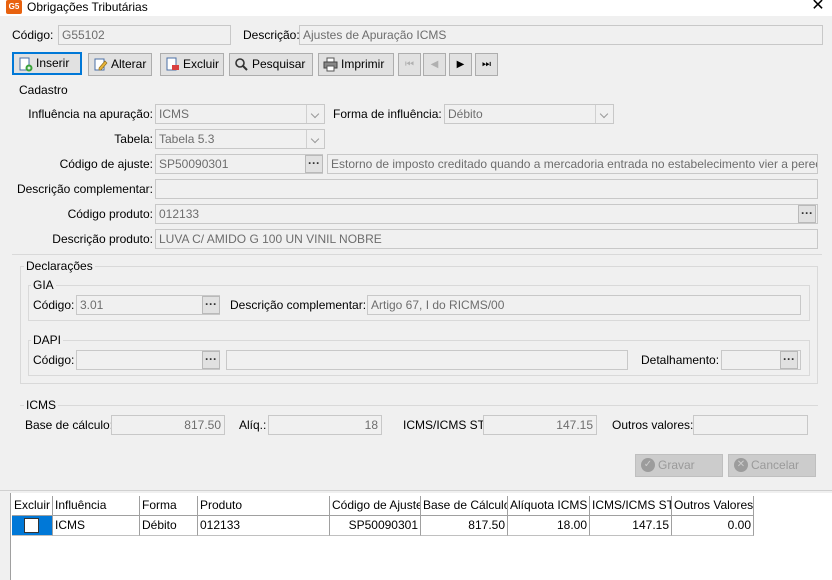 The image size is (832, 580). Describe the element at coordinates (174, 114) in the screenshot. I see `influencia-value: ICMS` at that location.